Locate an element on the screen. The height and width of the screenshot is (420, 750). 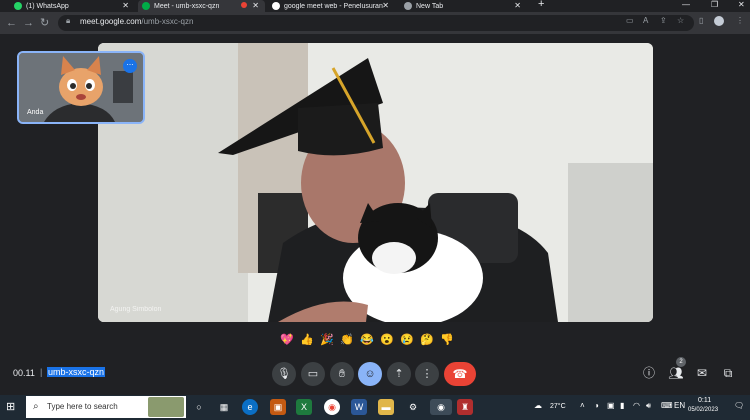
profile-avatar is located at coordinates (719, 21).